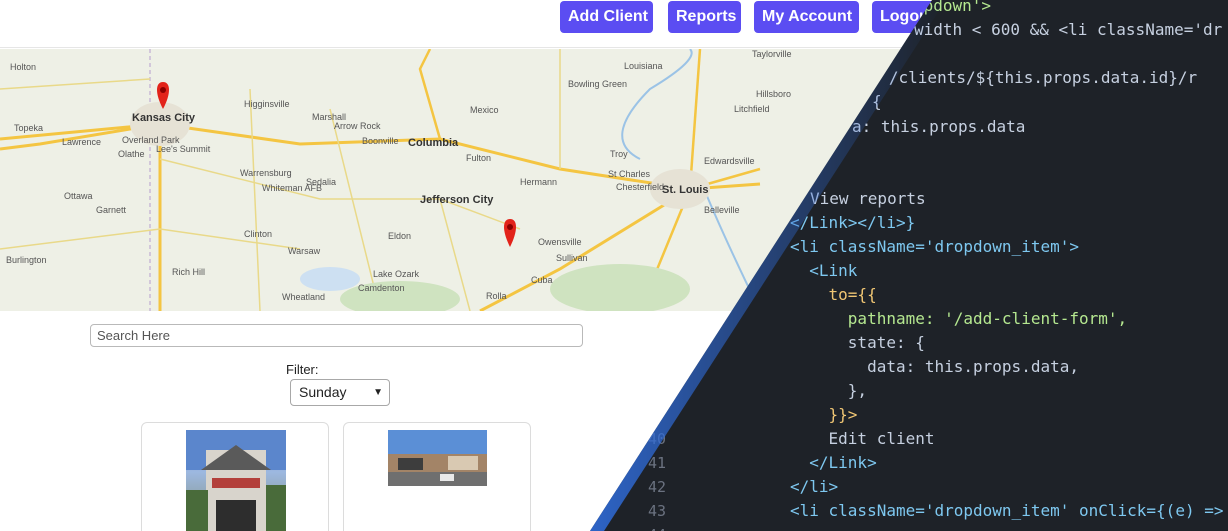  Describe the element at coordinates (722, 210) in the screenshot. I see `map-label: Belleville` at that location.